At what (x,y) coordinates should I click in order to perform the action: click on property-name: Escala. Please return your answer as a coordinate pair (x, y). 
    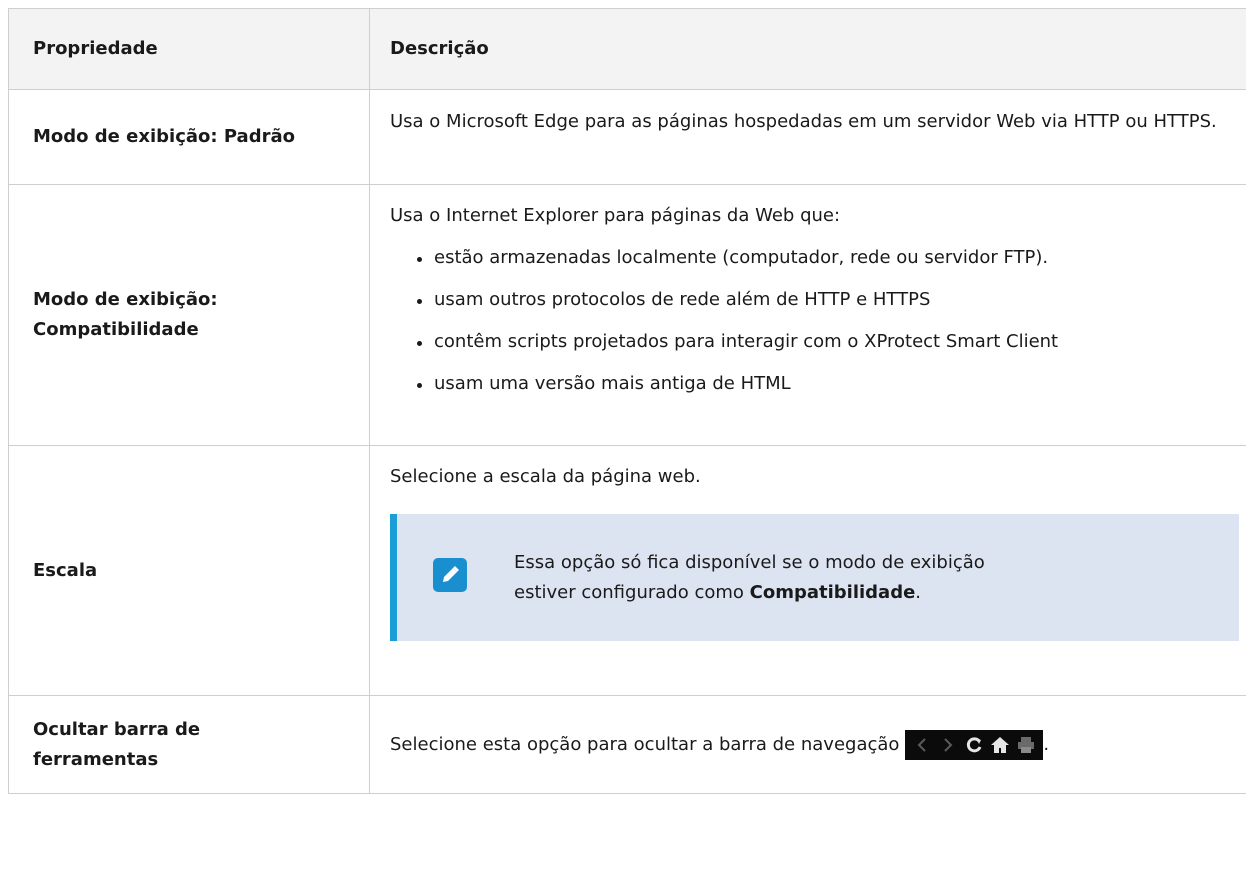
    Looking at the image, I should click on (189, 570).